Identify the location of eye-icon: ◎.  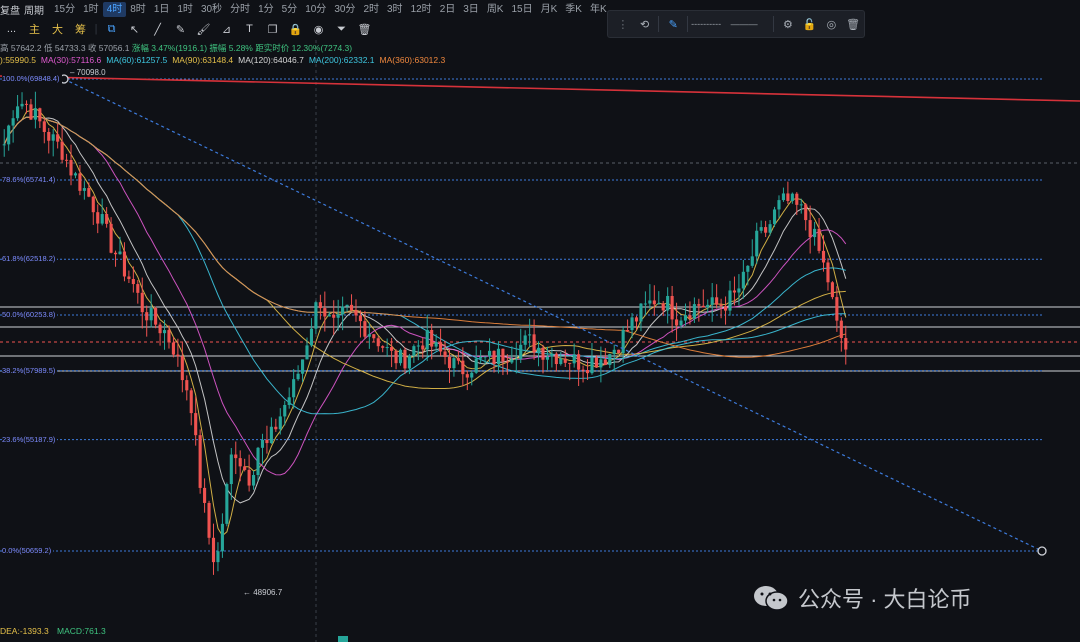
(832, 24).